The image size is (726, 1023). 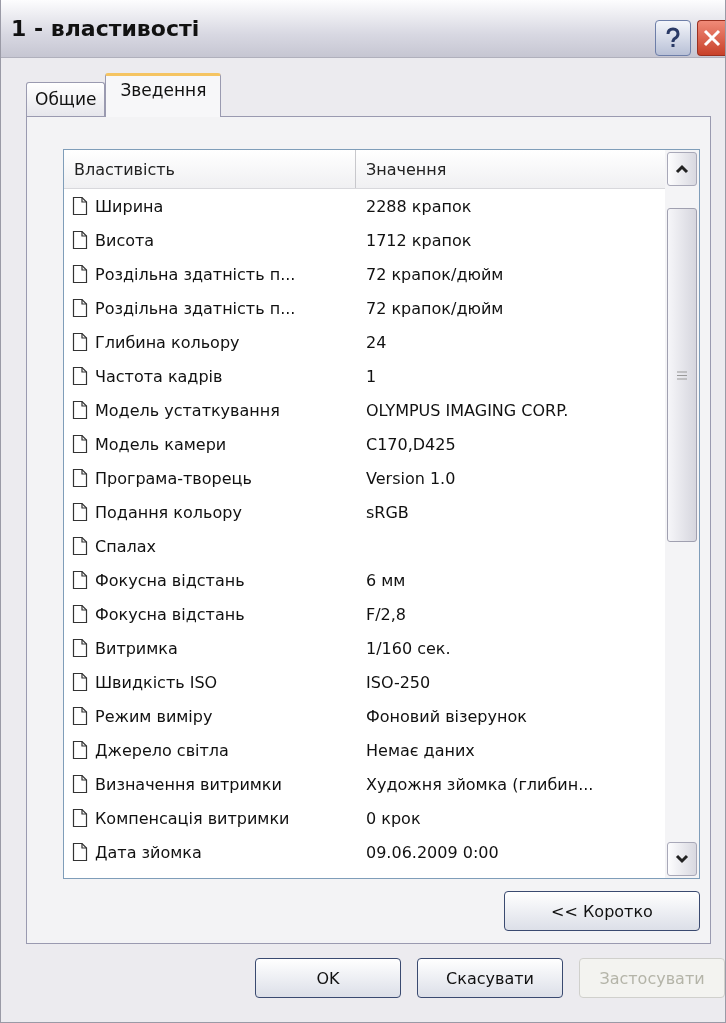 What do you see at coordinates (411, 444) in the screenshot?
I see `property-value: C170,D425` at bounding box center [411, 444].